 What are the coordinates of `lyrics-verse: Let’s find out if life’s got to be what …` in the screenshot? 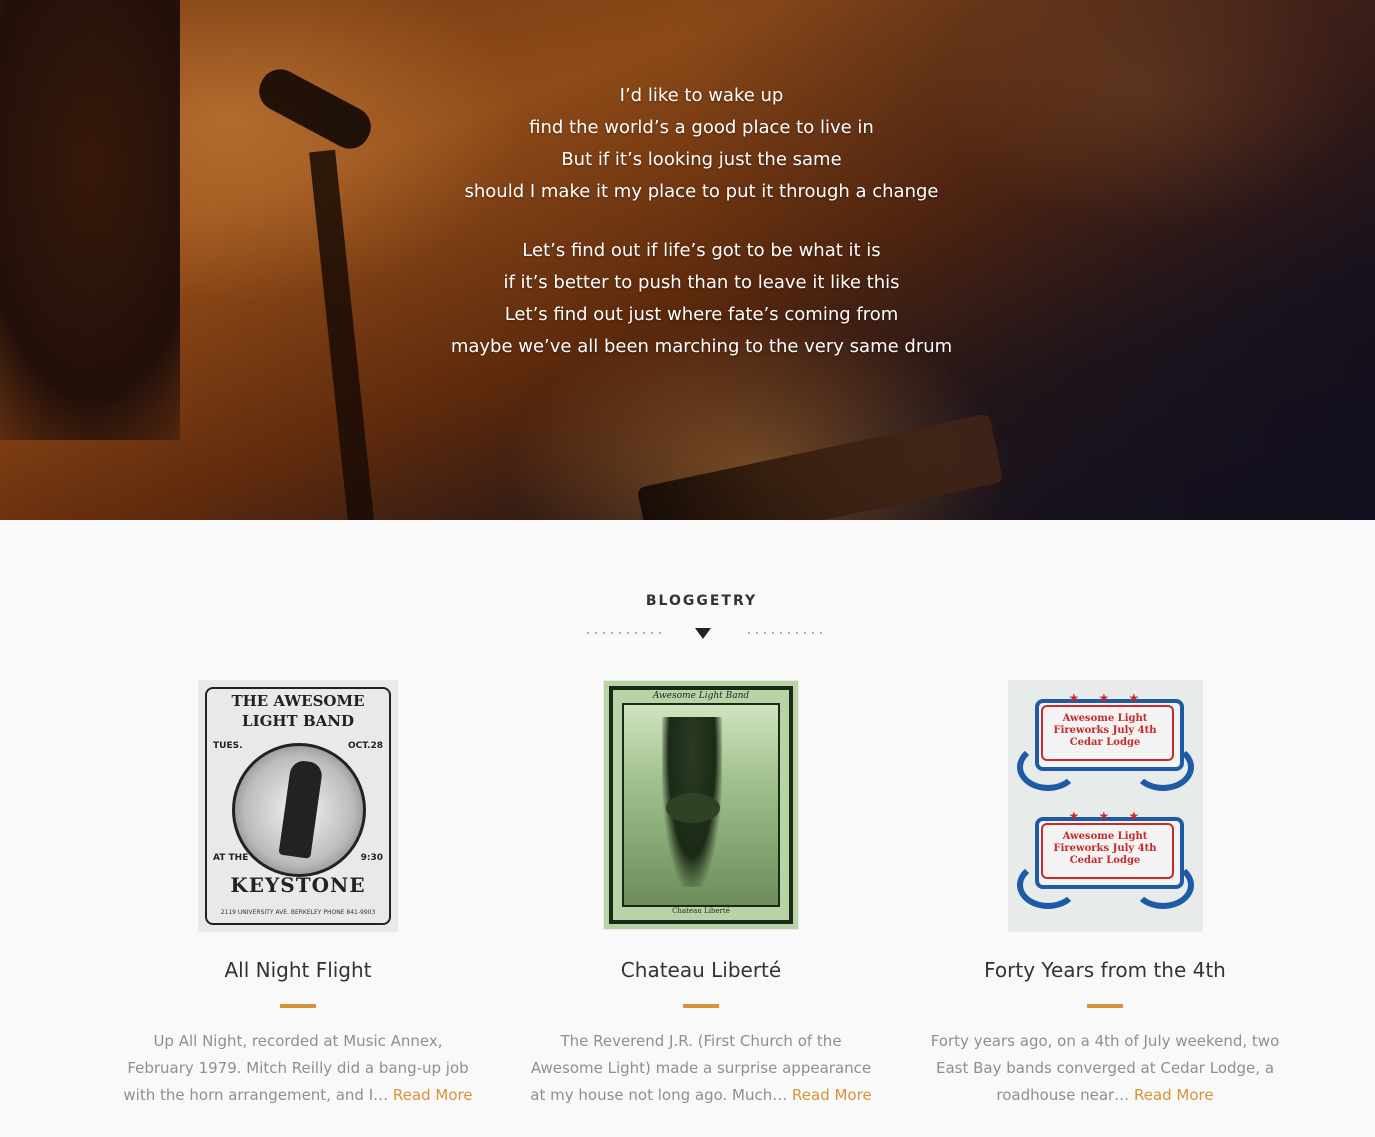 It's located at (687, 299).